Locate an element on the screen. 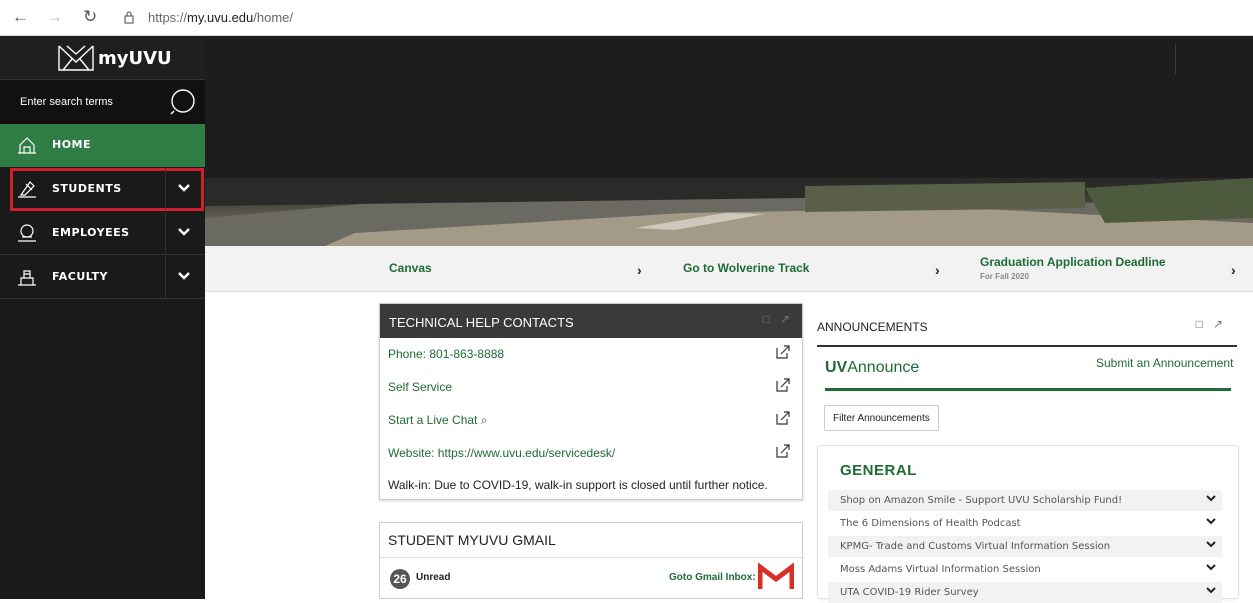 The image size is (1253, 603). goto-gmail-link: Goto Gmail Inbox: is located at coordinates (712, 577).